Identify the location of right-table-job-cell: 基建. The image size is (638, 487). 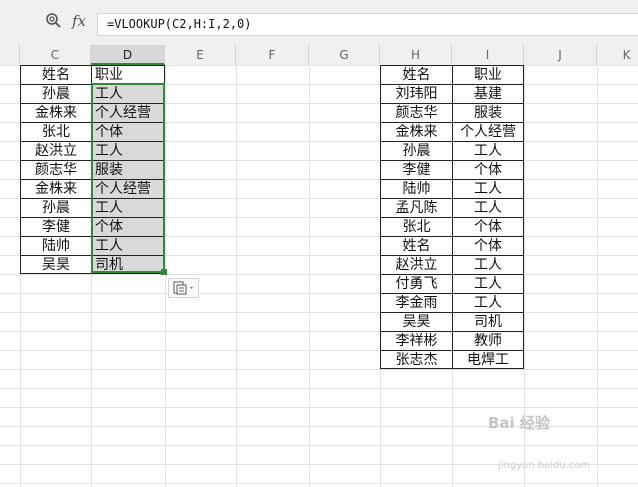
(488, 93).